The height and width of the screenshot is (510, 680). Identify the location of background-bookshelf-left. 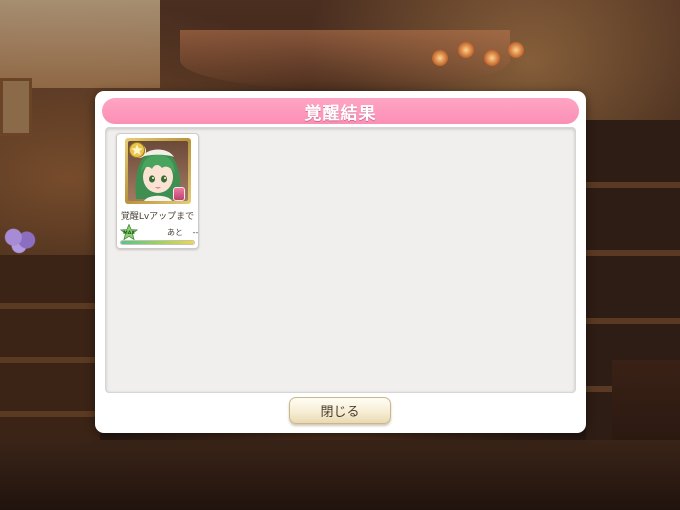
(50, 350).